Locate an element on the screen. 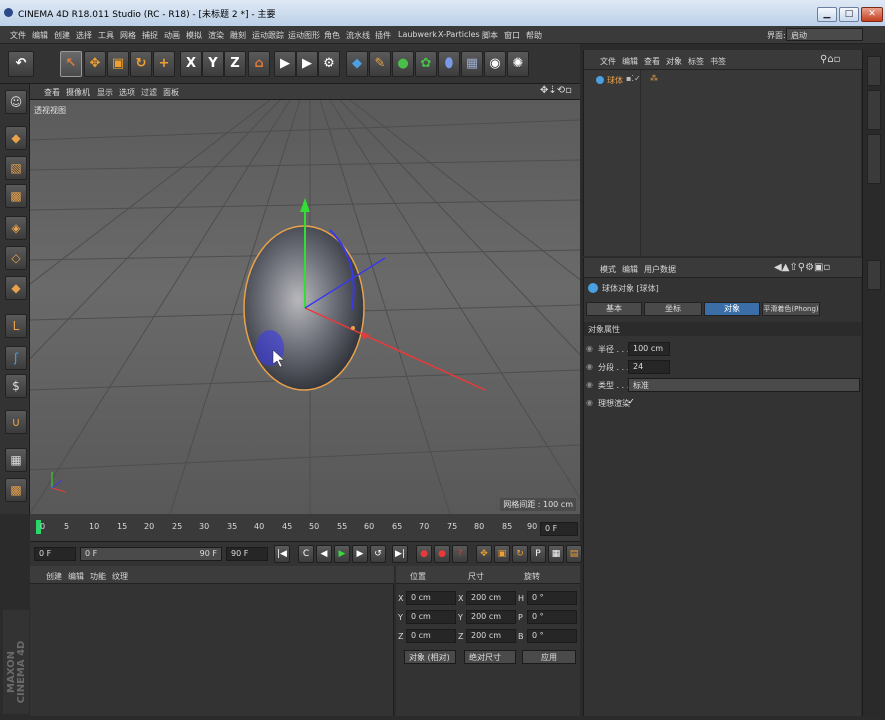  deformer-icon: ⬮ is located at coordinates (449, 64).